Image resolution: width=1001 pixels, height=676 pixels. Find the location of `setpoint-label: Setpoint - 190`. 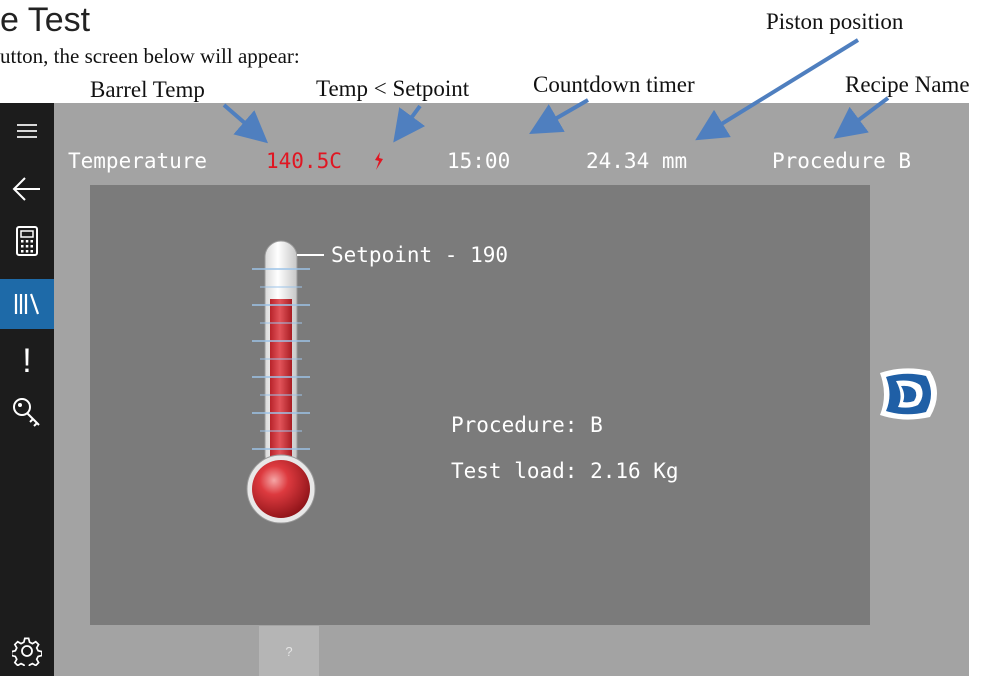

setpoint-label: Setpoint - 190 is located at coordinates (420, 255).